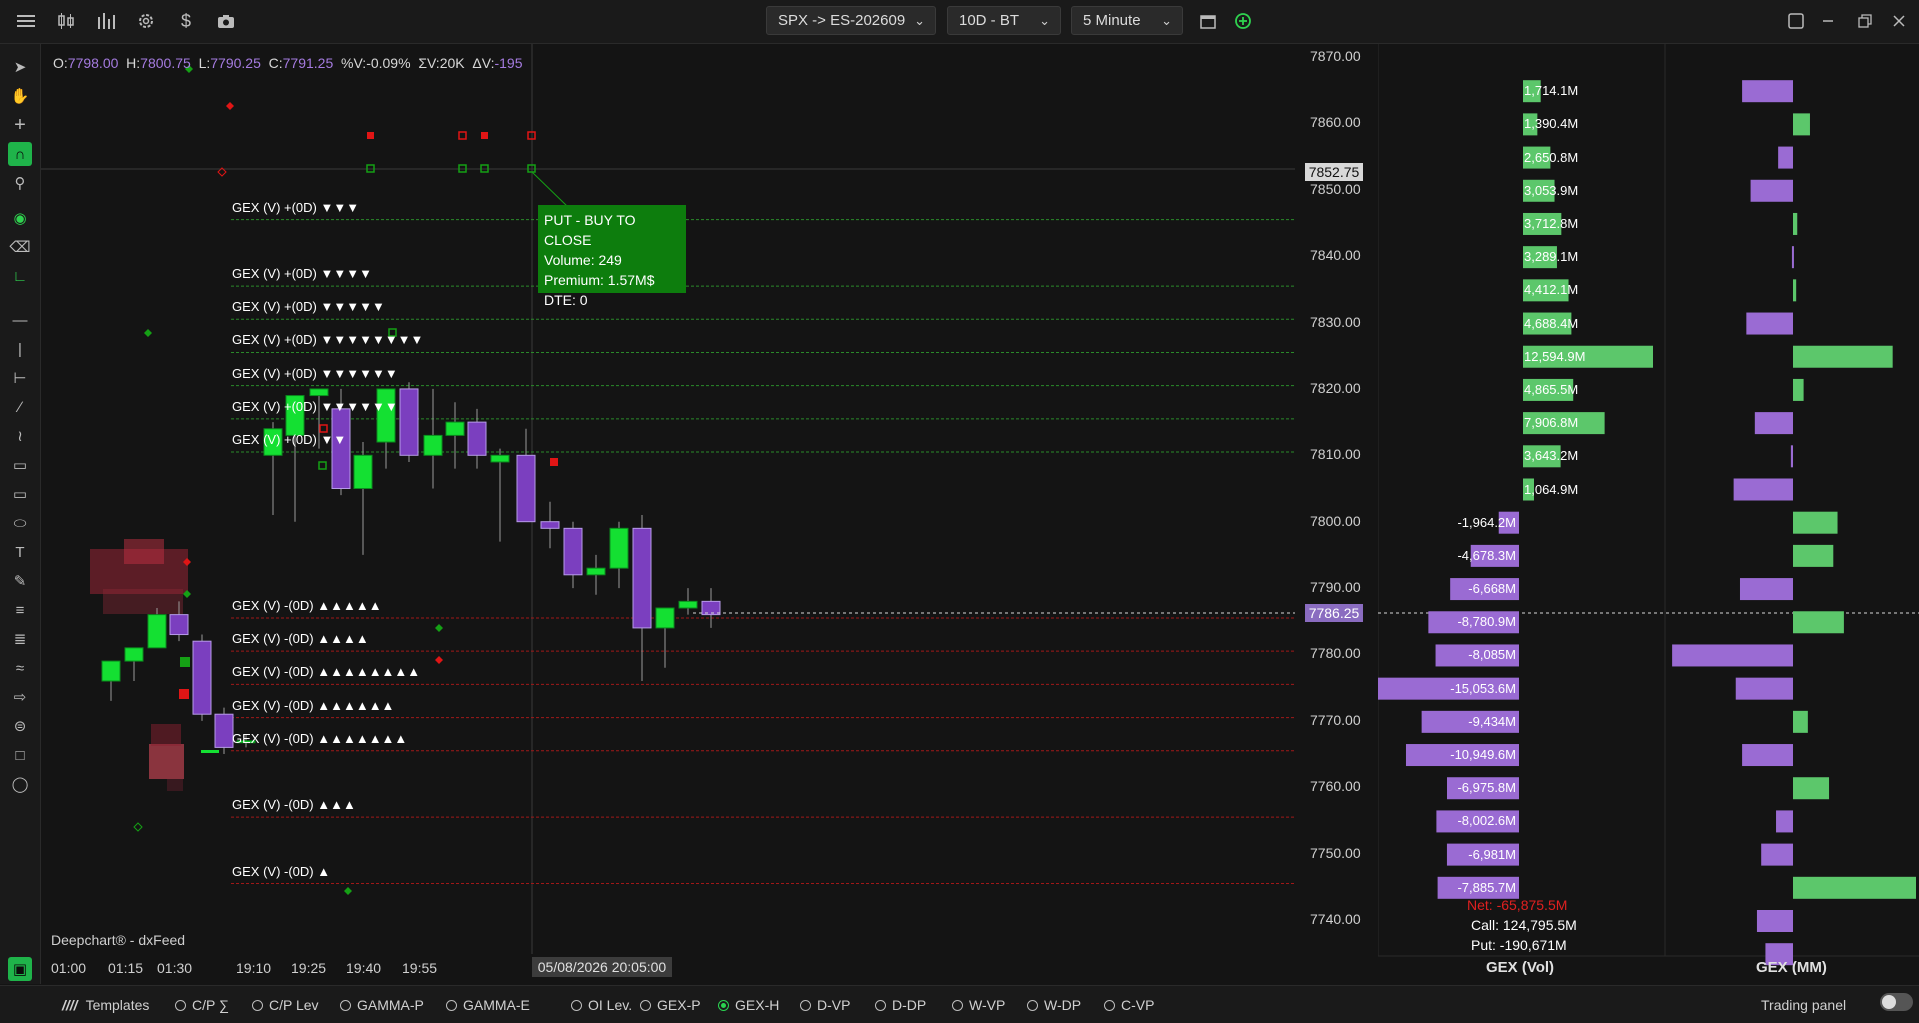 The image size is (1919, 1023). What do you see at coordinates (1828, 21) in the screenshot?
I see `minimize-icon` at bounding box center [1828, 21].